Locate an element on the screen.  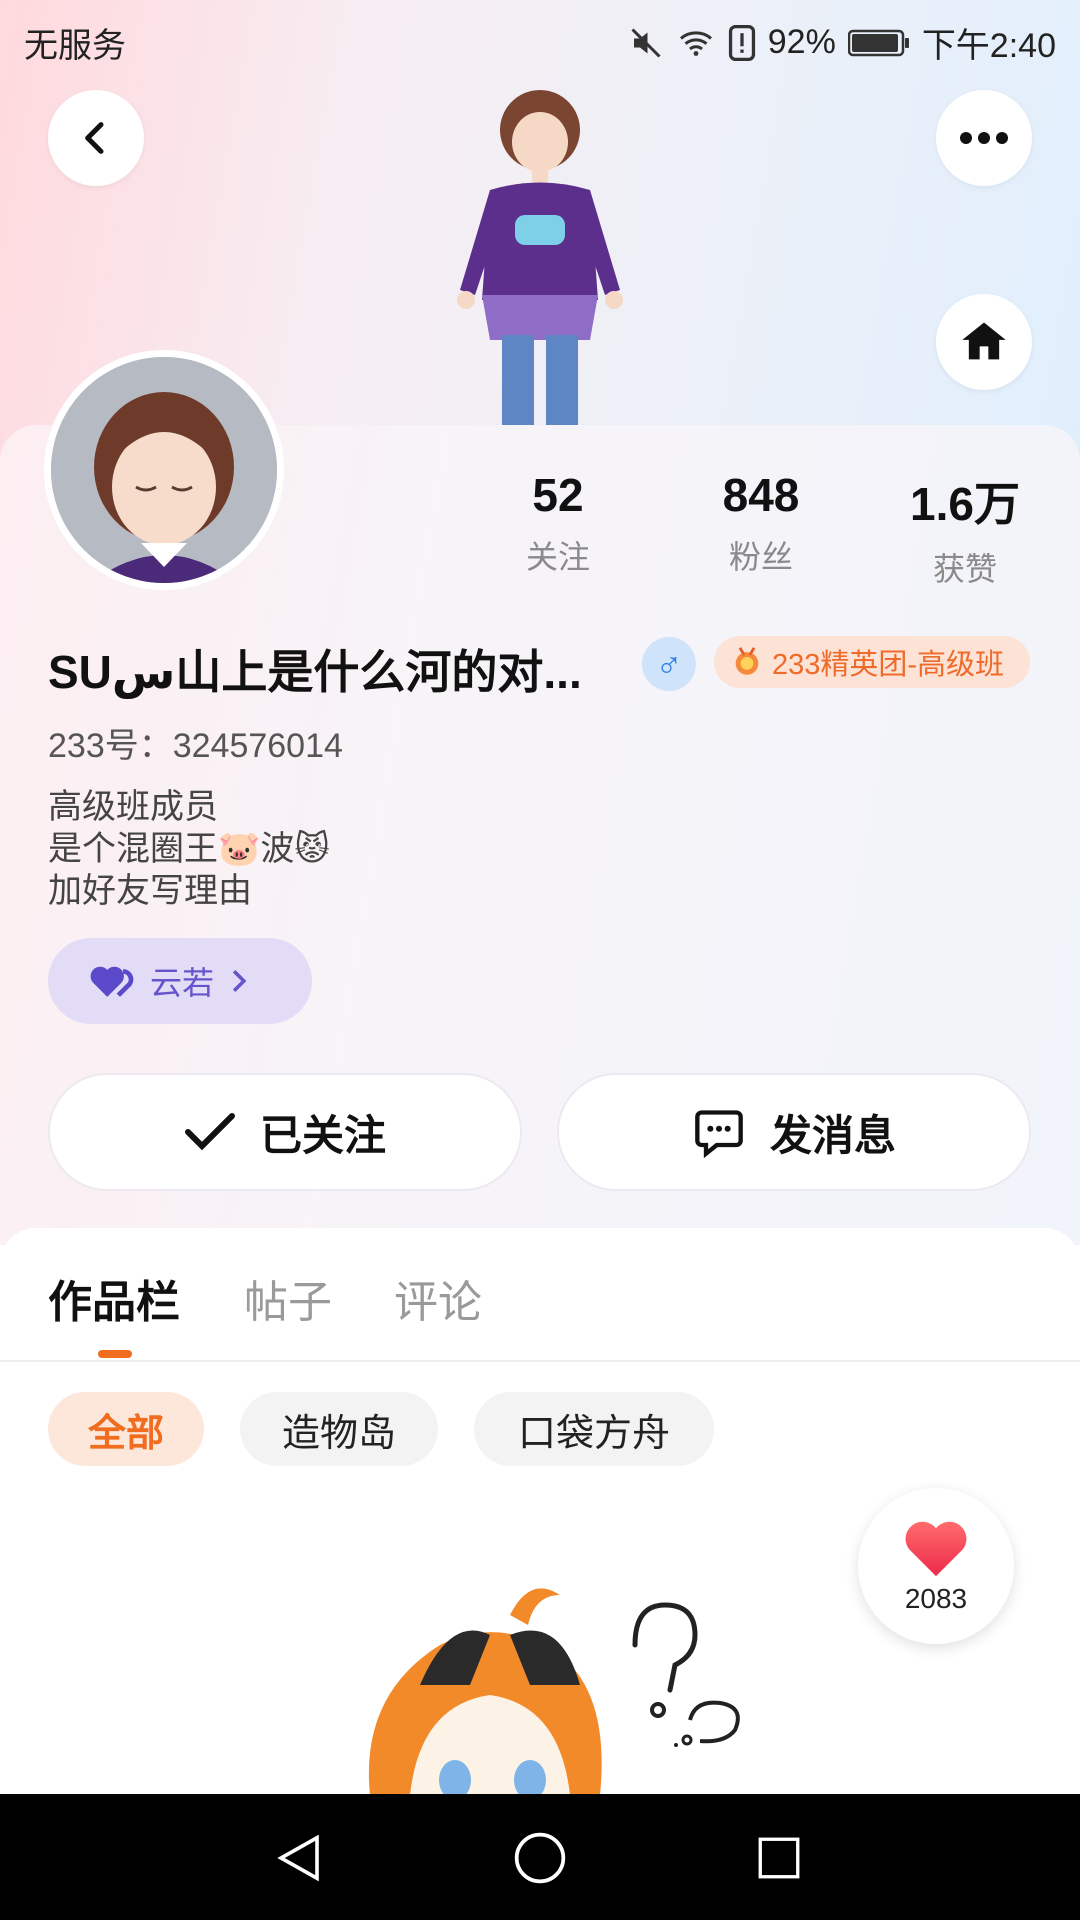
relation-chip: 云若 is located at coordinates (180, 981).